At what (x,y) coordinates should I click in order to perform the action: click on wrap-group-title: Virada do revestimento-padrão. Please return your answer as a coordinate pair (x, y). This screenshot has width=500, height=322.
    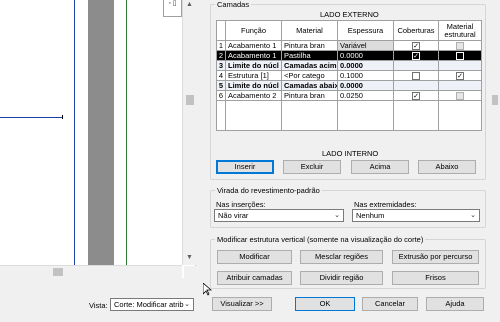
    Looking at the image, I should click on (268, 190).